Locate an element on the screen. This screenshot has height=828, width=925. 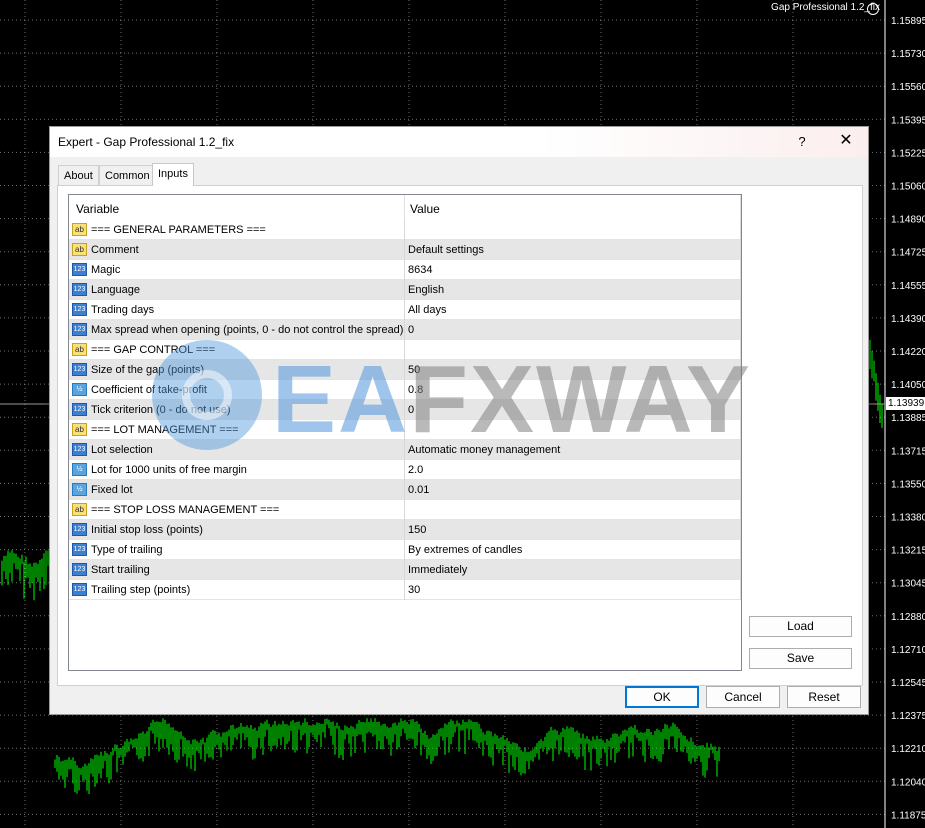
column-header-variable: Variable is located at coordinates (97, 209).